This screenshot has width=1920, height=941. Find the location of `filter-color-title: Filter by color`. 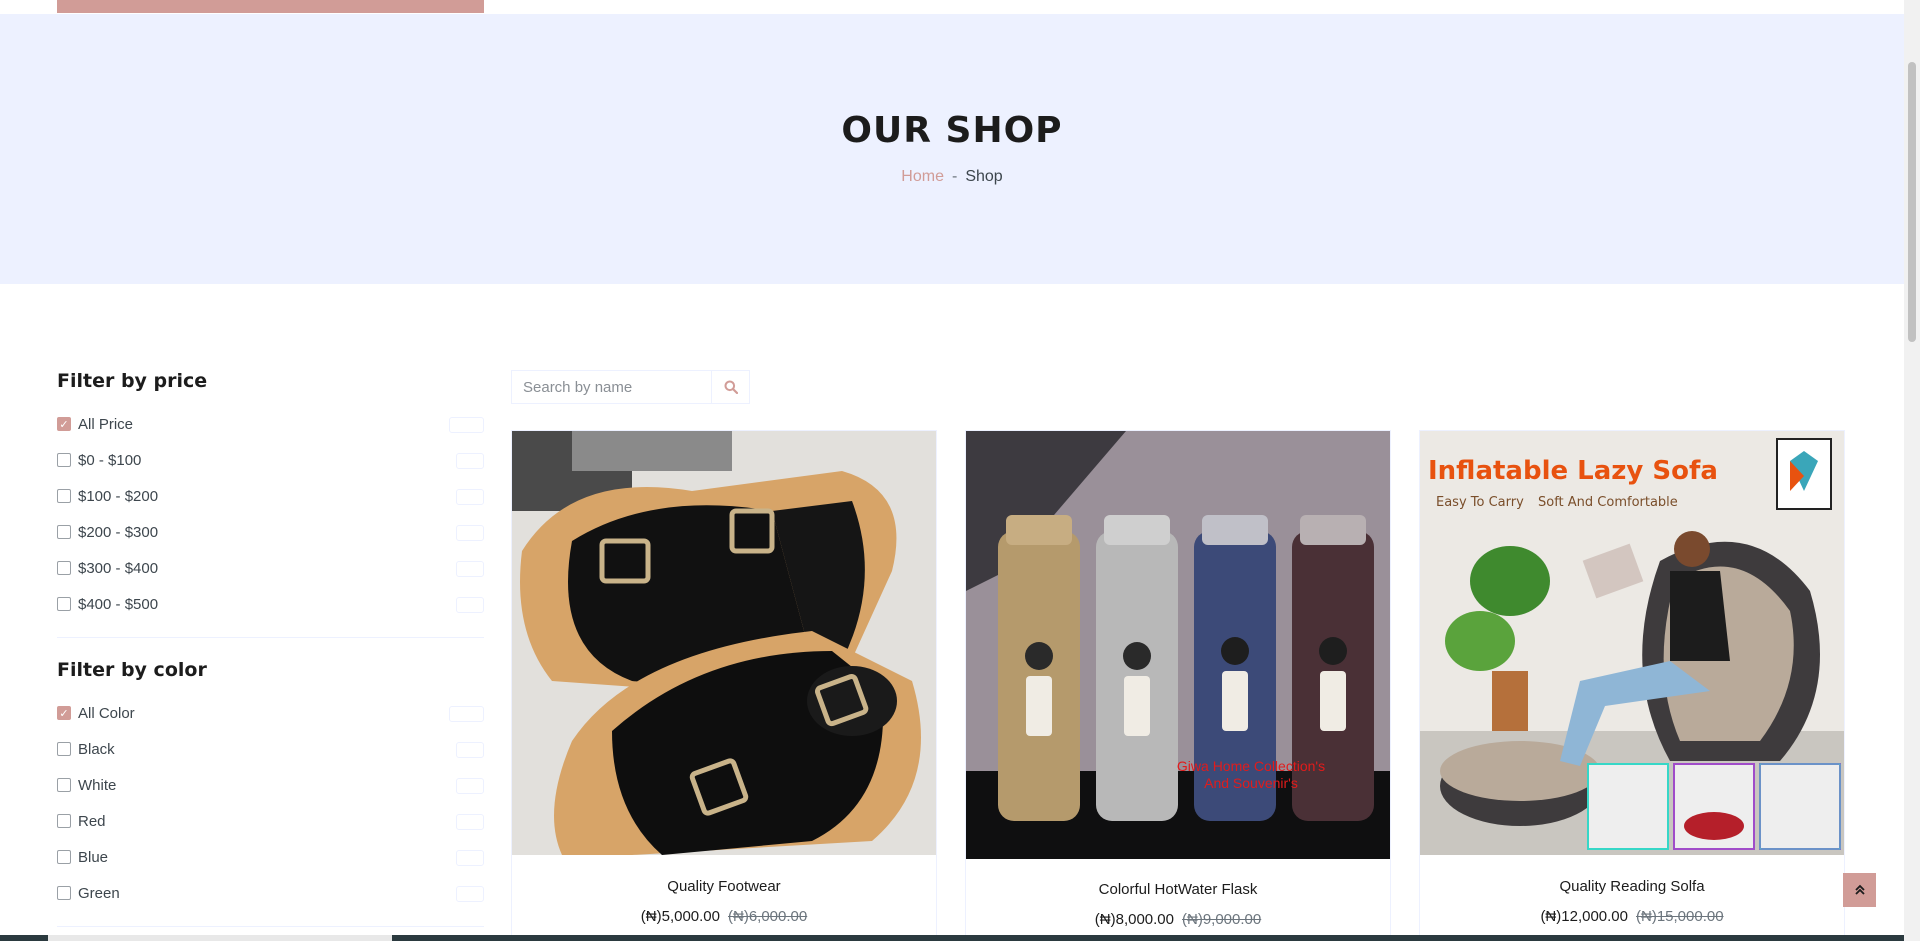

filter-color-title: Filter by color is located at coordinates (132, 670).